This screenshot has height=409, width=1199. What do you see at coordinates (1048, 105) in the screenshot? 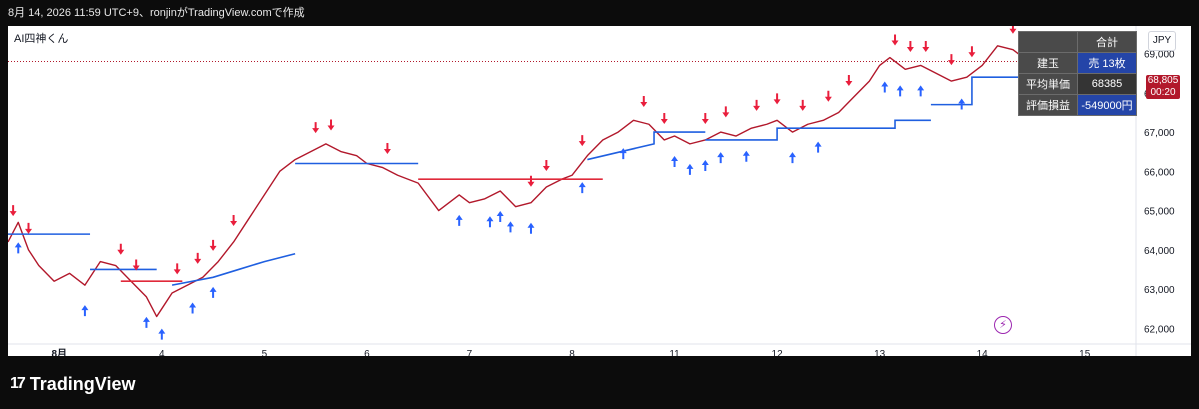
I see `table-row-label-pnl: 評価損益` at bounding box center [1048, 105].